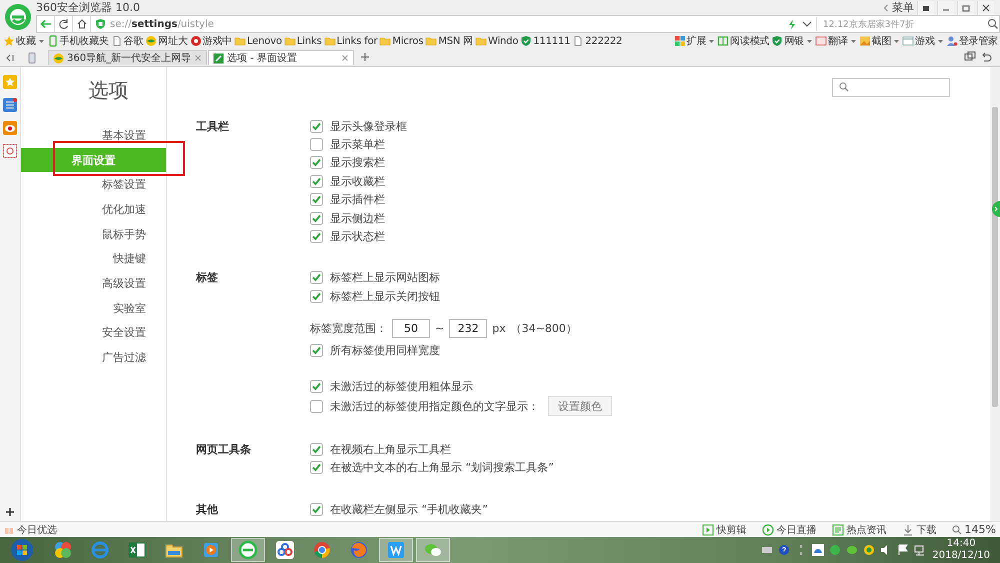 The height and width of the screenshot is (563, 1000). What do you see at coordinates (390, 449) in the screenshot?
I see `option-label: 在视频右上角显示工具栏` at bounding box center [390, 449].